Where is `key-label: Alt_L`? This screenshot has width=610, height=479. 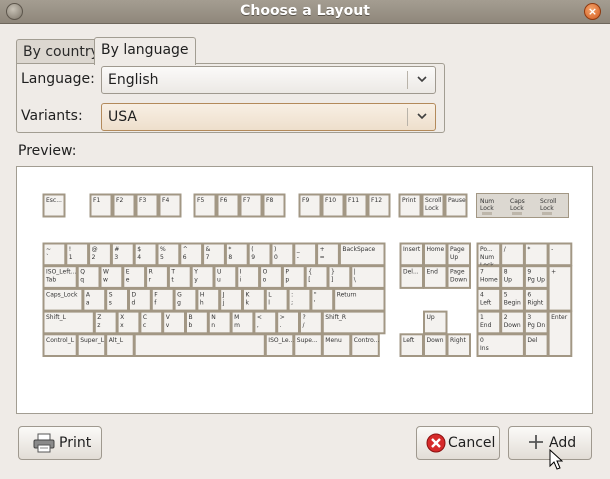 key-label: Alt_L is located at coordinates (116, 340).